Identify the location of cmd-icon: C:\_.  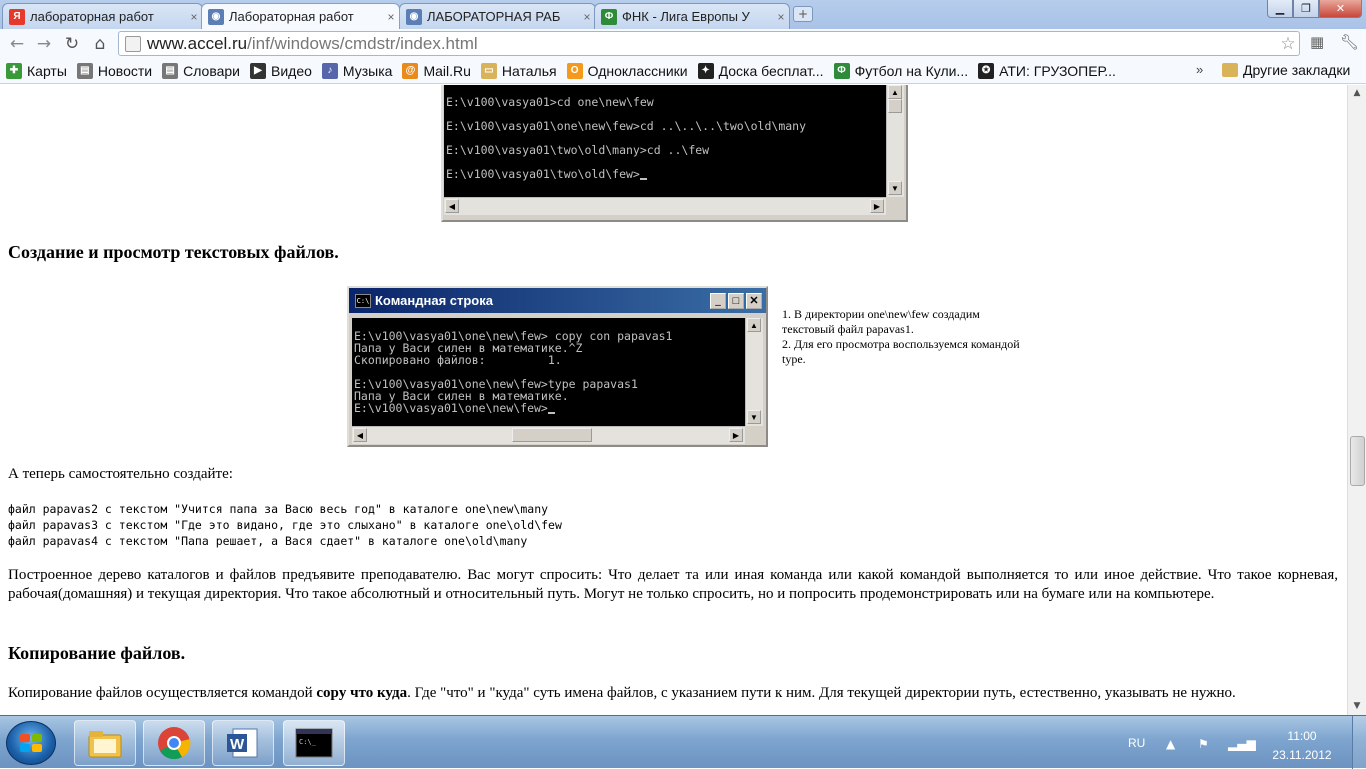
(314, 743).